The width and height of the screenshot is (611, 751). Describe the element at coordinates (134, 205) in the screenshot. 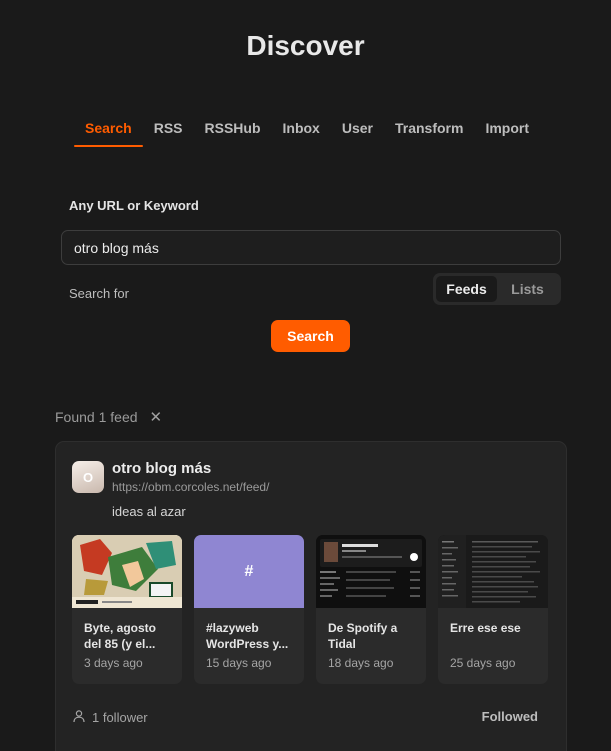

I see `url-keyword-label: Any URL or Keyword` at that location.